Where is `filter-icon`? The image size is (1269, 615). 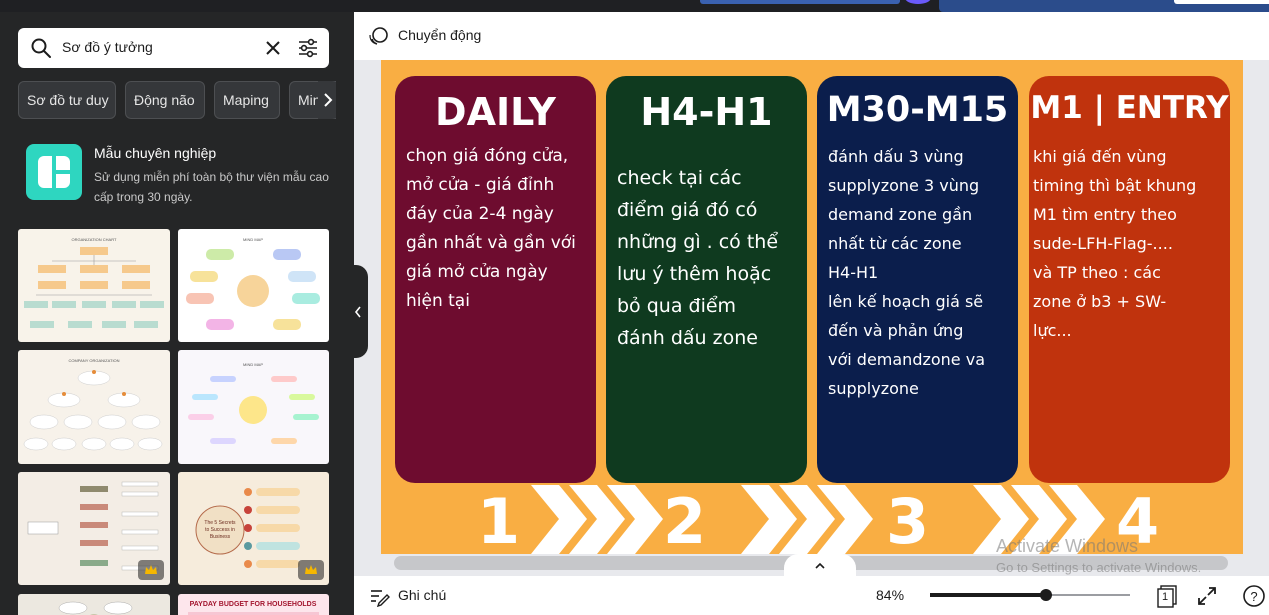 filter-icon is located at coordinates (308, 48).